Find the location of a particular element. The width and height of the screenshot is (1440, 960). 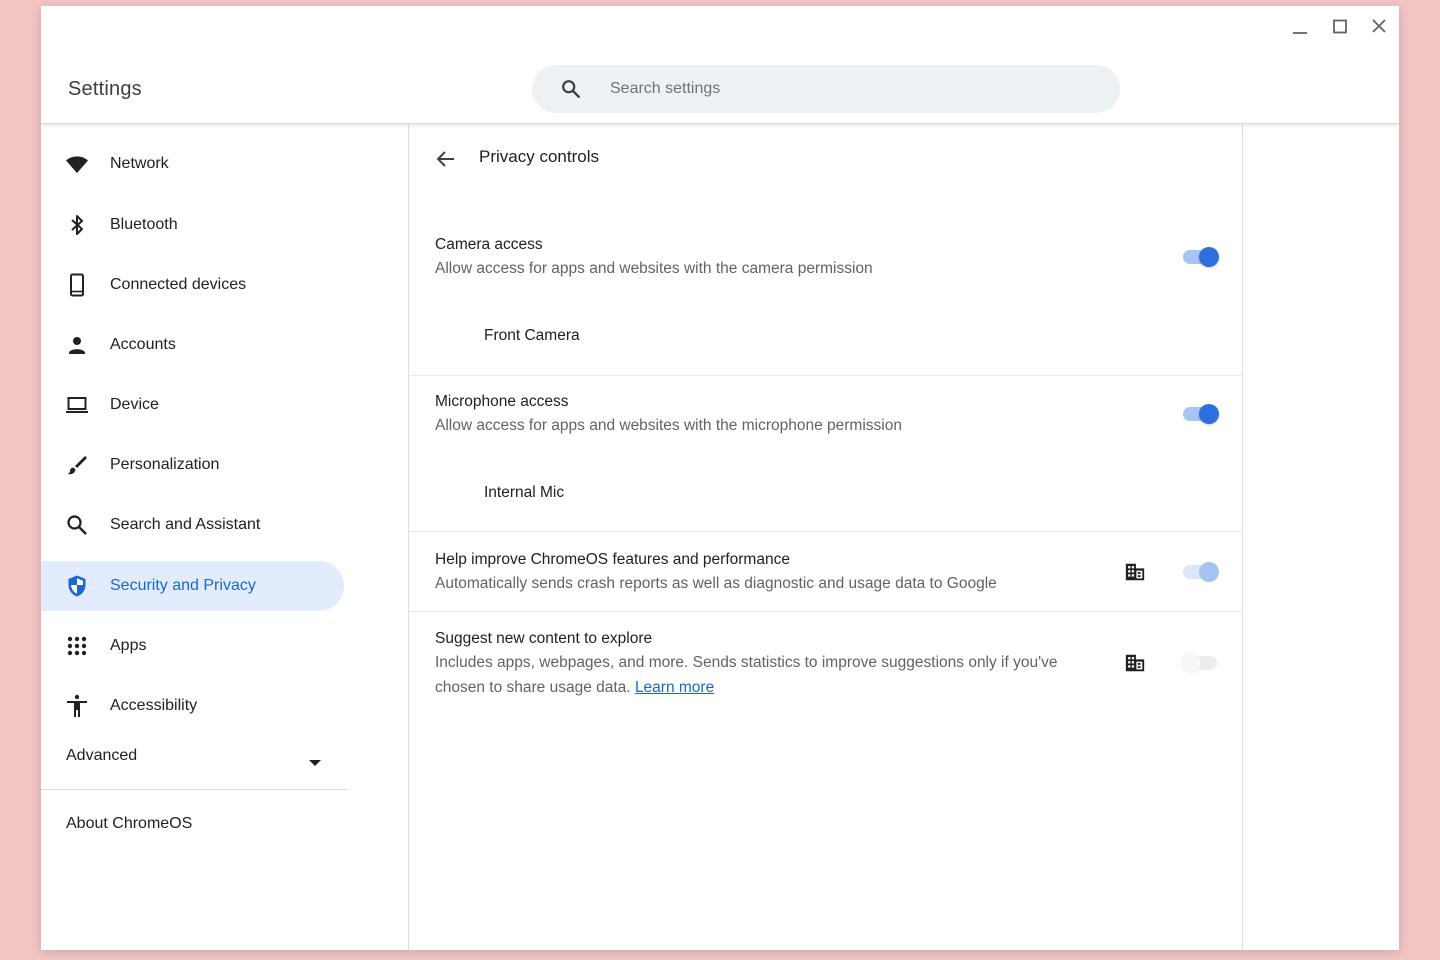

sidebar-item-label: Personalization is located at coordinates (165, 464).